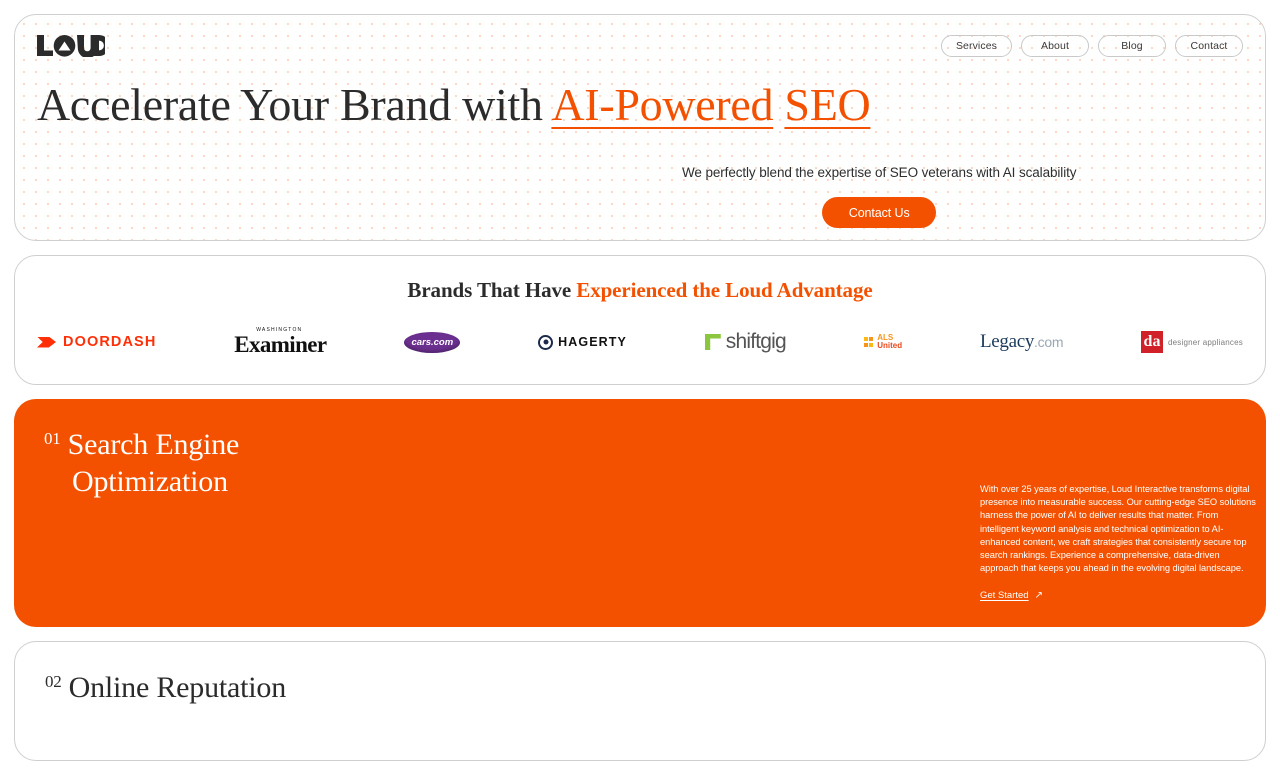  Describe the element at coordinates (827, 104) in the screenshot. I see `hero-title-highlight-seo: SEO` at that location.